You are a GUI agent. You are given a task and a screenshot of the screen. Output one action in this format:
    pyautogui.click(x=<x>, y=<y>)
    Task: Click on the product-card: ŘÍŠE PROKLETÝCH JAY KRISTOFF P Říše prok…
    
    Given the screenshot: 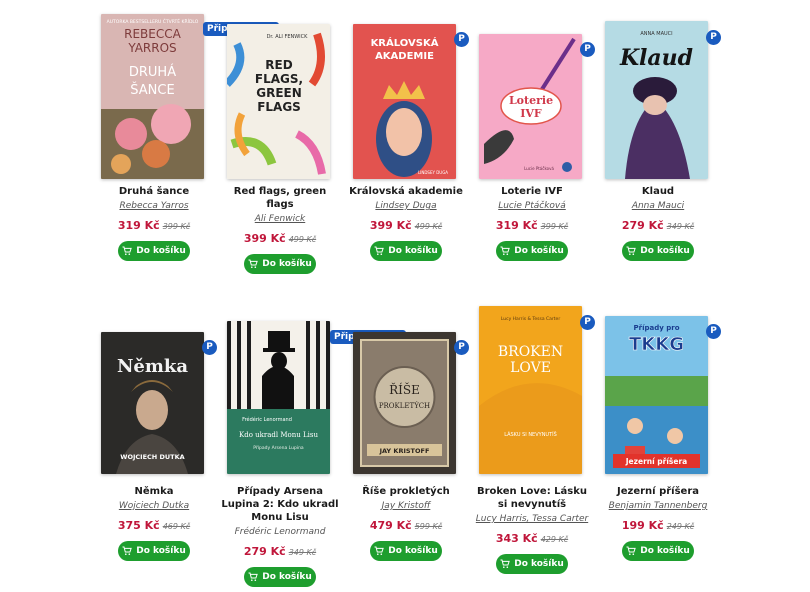 What is the action you would take?
    pyautogui.click(x=406, y=430)
    